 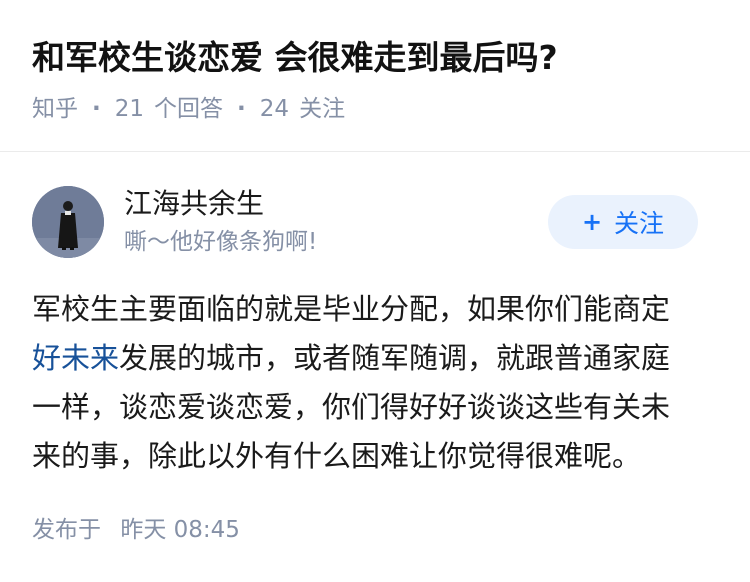 I want to click on answer-line: 好未来发展的城市，或者随军随调，就跟普通家庭, so click(x=377, y=358).